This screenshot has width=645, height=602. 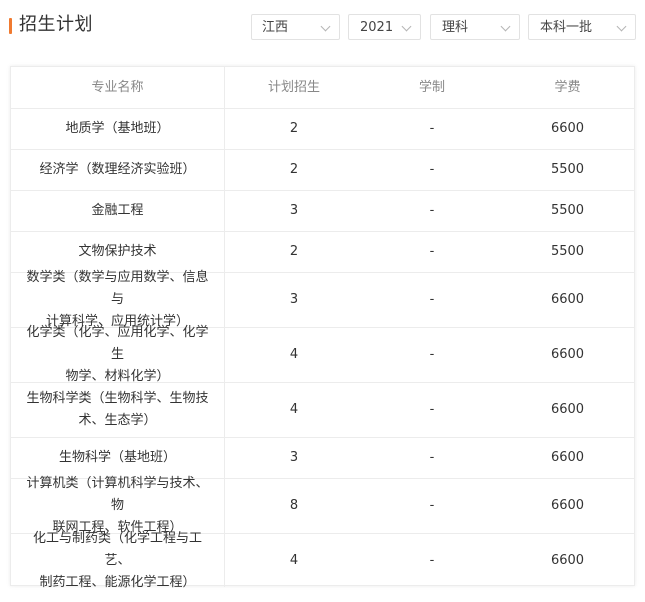 I want to click on category-select: 理科, so click(x=475, y=27).